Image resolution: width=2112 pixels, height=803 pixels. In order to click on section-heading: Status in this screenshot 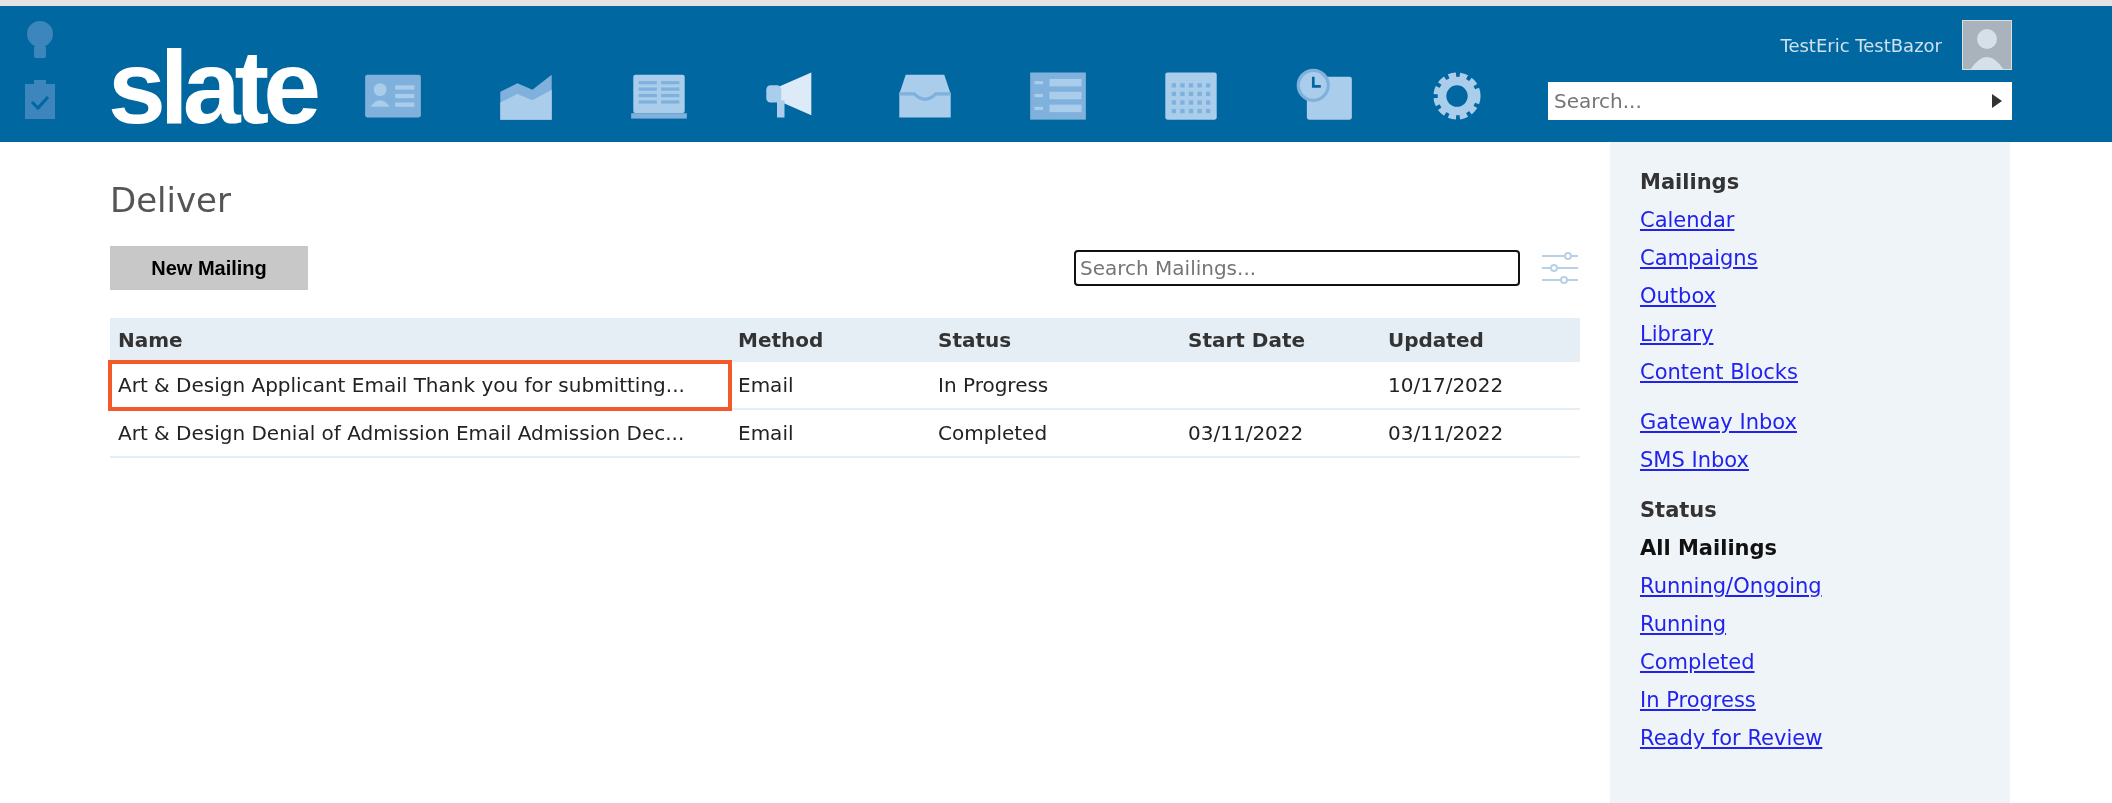, I will do `click(1679, 510)`.